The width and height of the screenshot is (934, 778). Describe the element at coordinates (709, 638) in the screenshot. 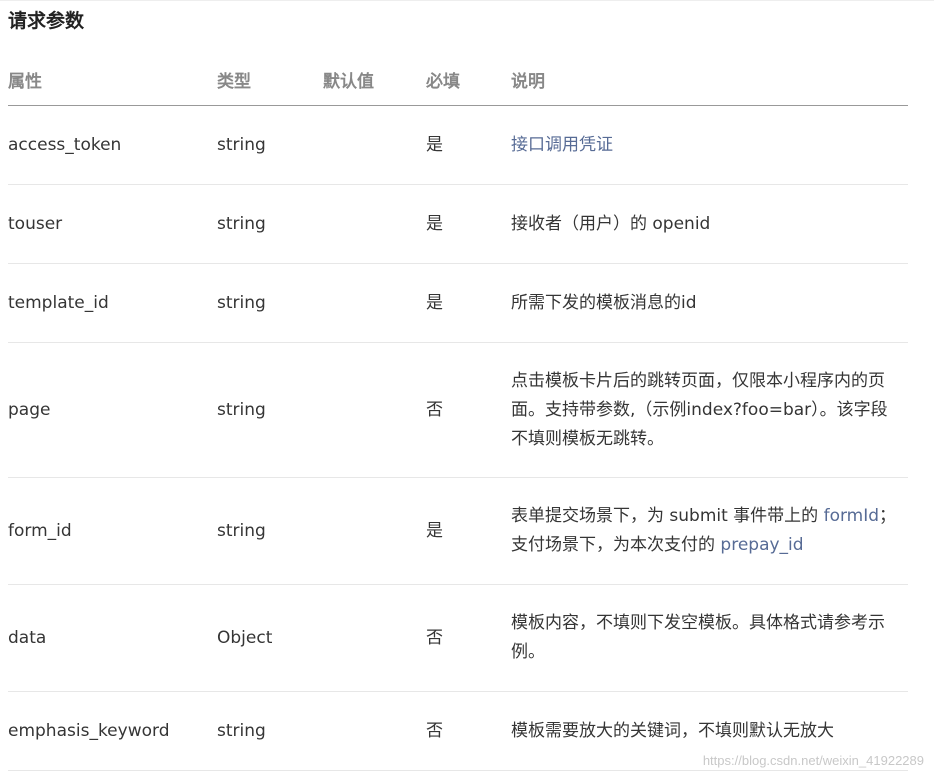

I see `param-description: 模板内容，不填则下发空模板。具体格式请参考示例。` at that location.